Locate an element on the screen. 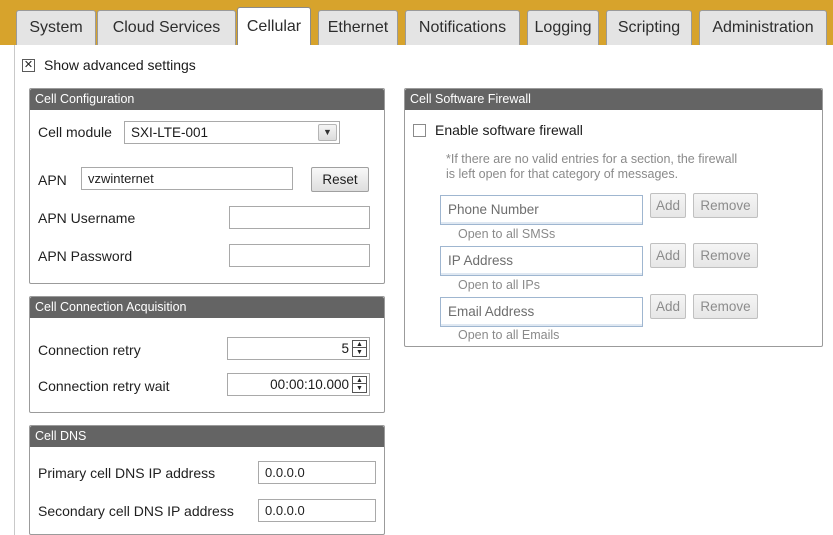 The image size is (833, 535). primary-dns-input is located at coordinates (317, 472).